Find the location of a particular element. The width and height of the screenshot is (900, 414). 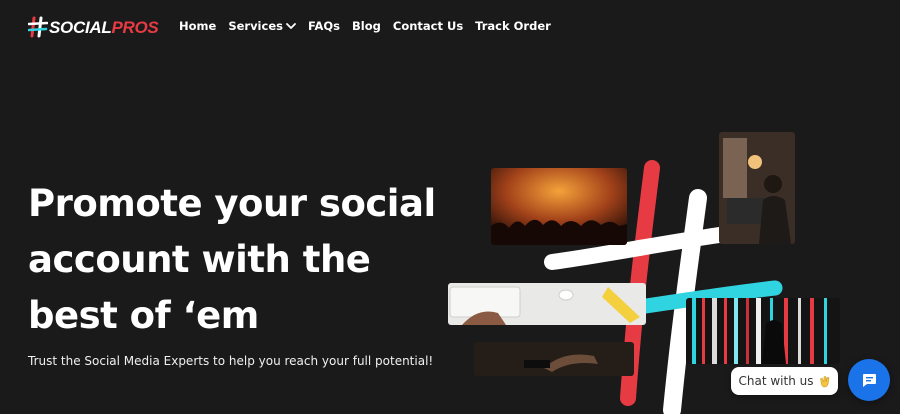

neon-lights-photo is located at coordinates (763, 331).